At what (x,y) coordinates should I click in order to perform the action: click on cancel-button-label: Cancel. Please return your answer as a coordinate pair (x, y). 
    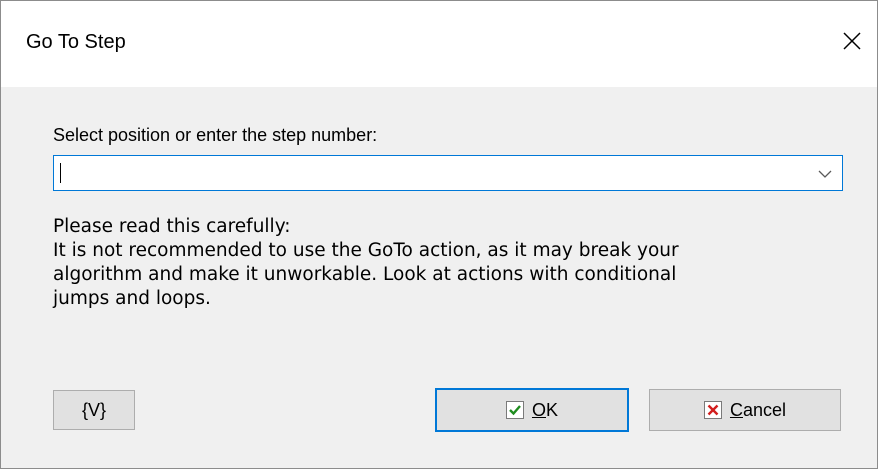
    Looking at the image, I should click on (758, 409).